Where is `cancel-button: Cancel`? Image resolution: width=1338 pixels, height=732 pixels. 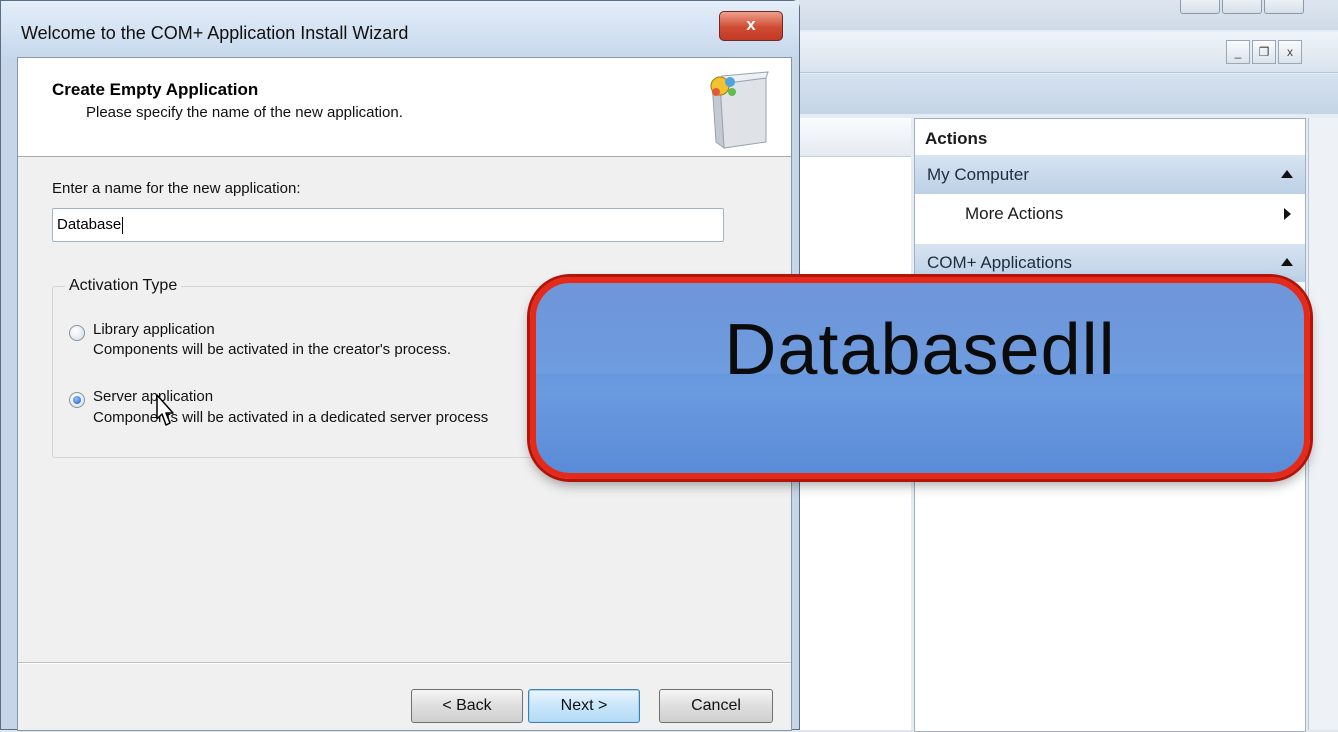 cancel-button: Cancel is located at coordinates (716, 706).